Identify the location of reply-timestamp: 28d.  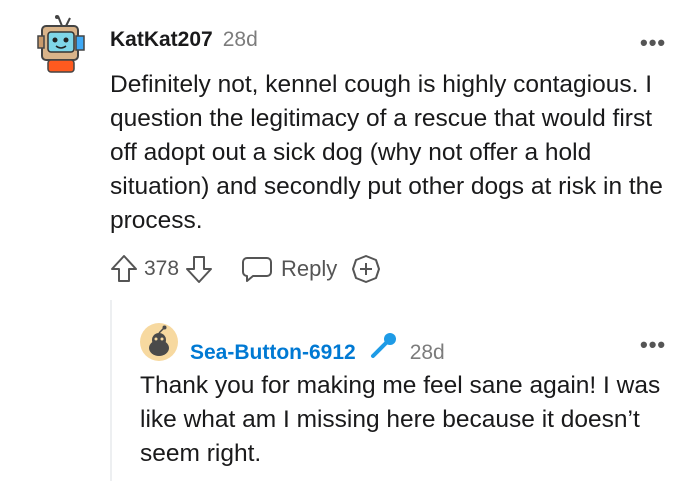
(427, 353).